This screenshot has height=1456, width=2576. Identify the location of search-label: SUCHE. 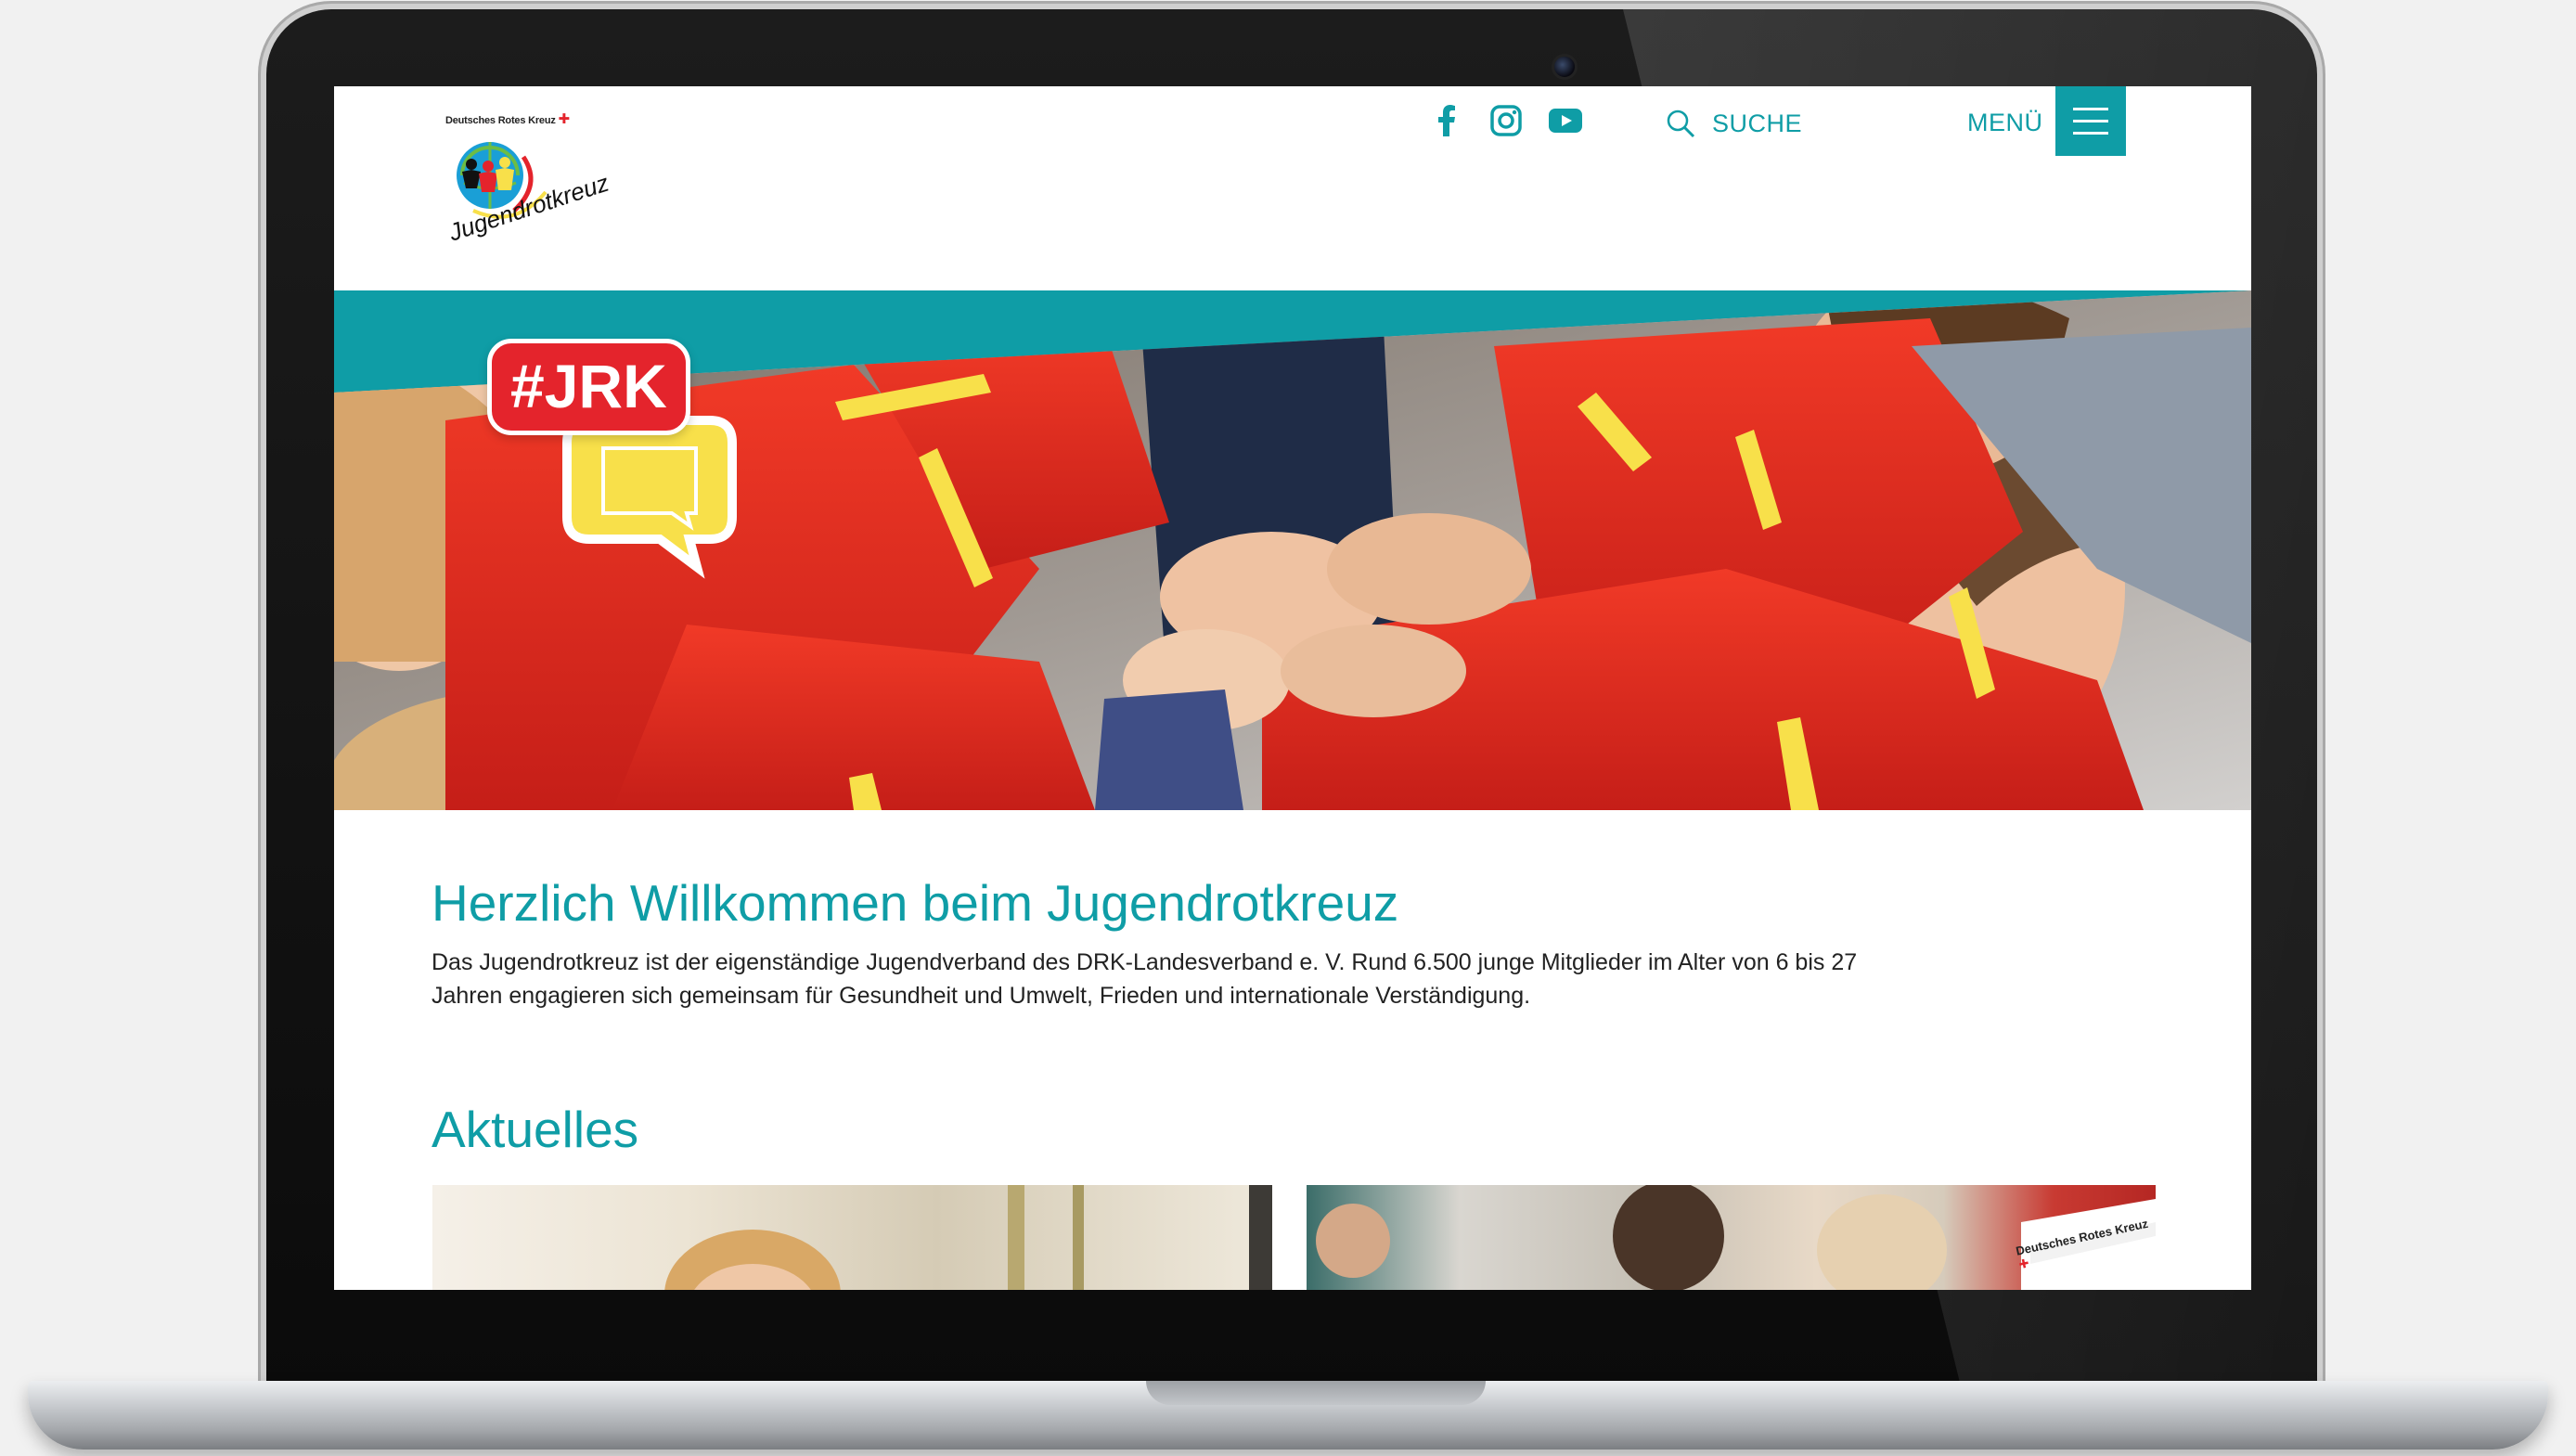
(1757, 123).